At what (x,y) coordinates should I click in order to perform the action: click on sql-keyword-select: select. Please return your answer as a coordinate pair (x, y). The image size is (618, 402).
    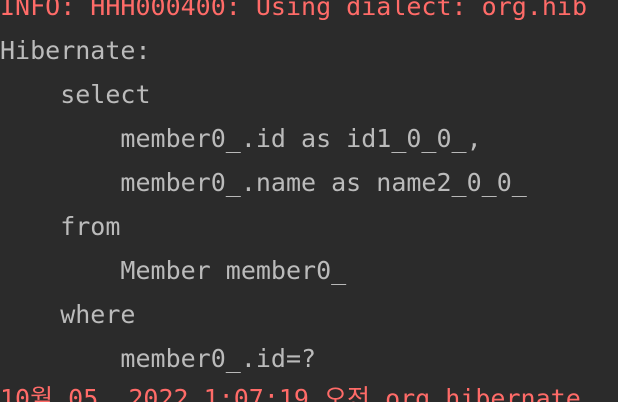
    Looking at the image, I should click on (75, 94).